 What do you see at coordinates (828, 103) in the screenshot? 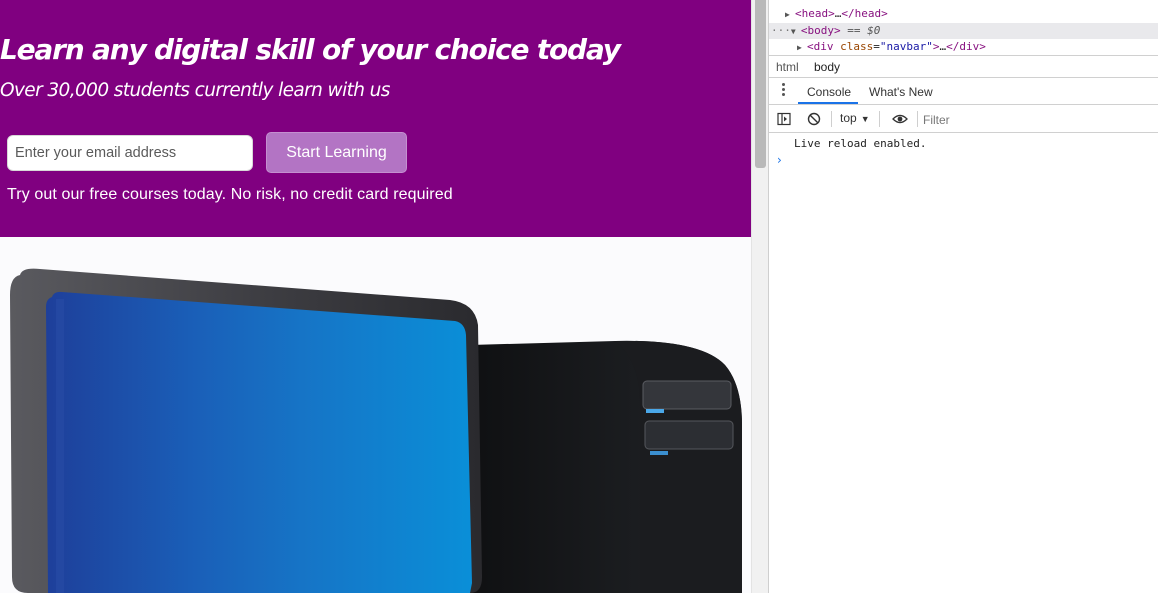
I see `active-tab-indicator` at bounding box center [828, 103].